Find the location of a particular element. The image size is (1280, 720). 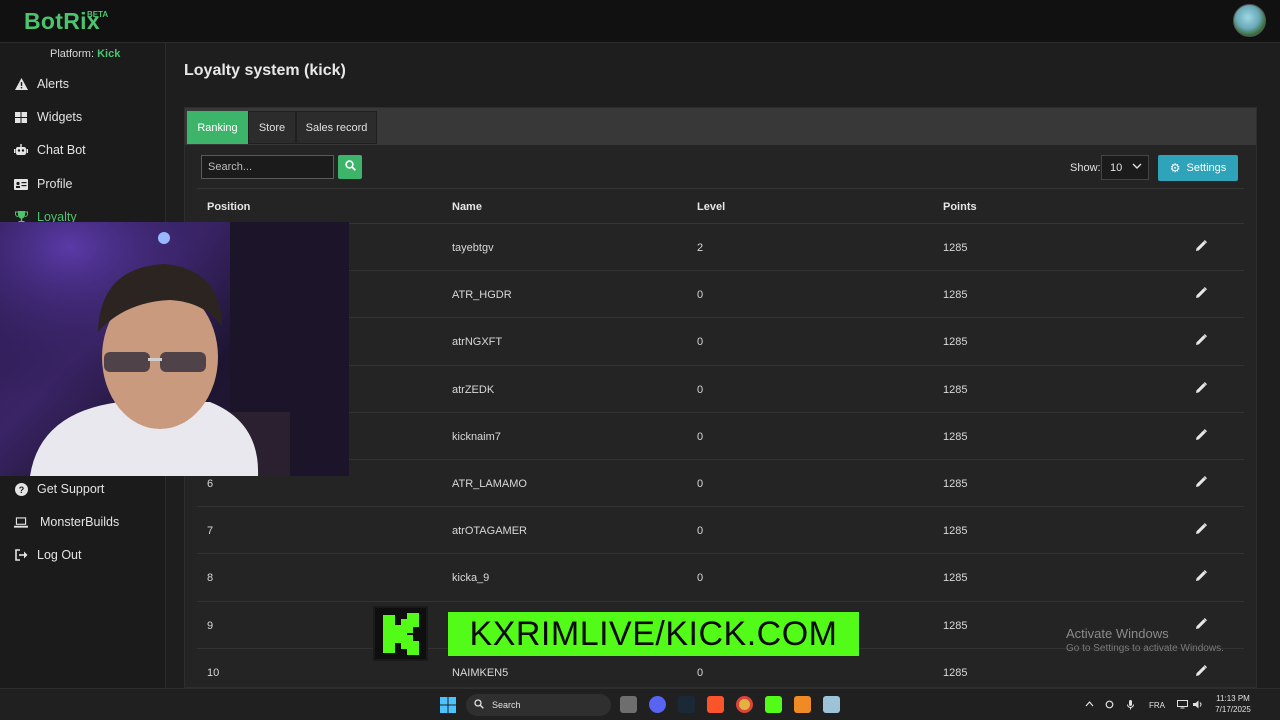

steam-icon is located at coordinates (686, 704).